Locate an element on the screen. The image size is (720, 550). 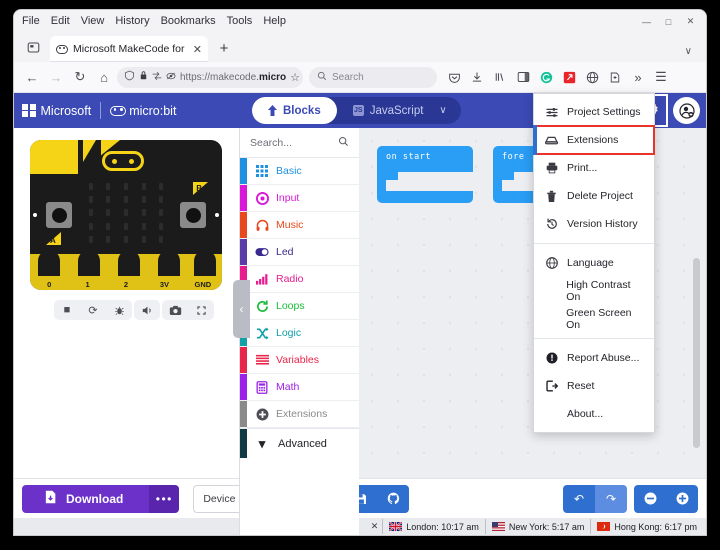
screenshot-icon is located at coordinates (175, 310).